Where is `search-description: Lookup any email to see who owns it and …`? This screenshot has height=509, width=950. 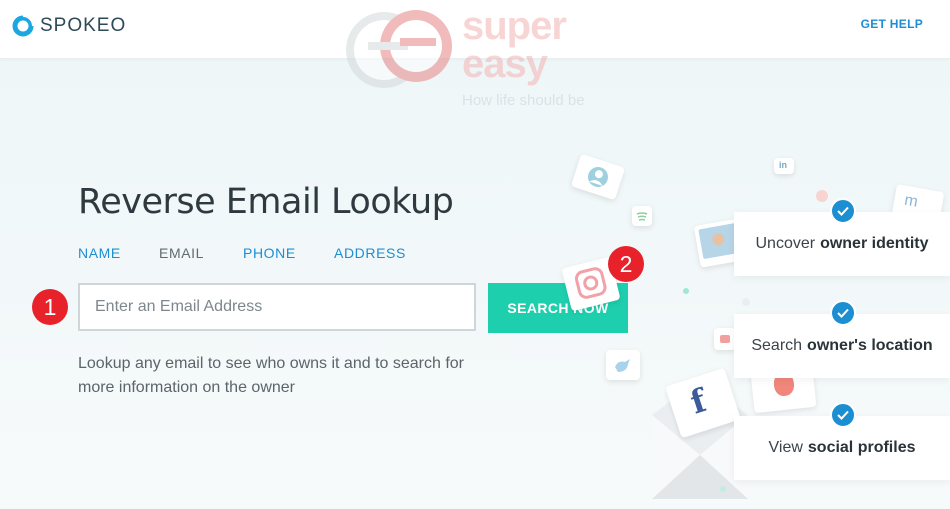
search-description: Lookup any email to see who owns it and … is located at coordinates (271, 375).